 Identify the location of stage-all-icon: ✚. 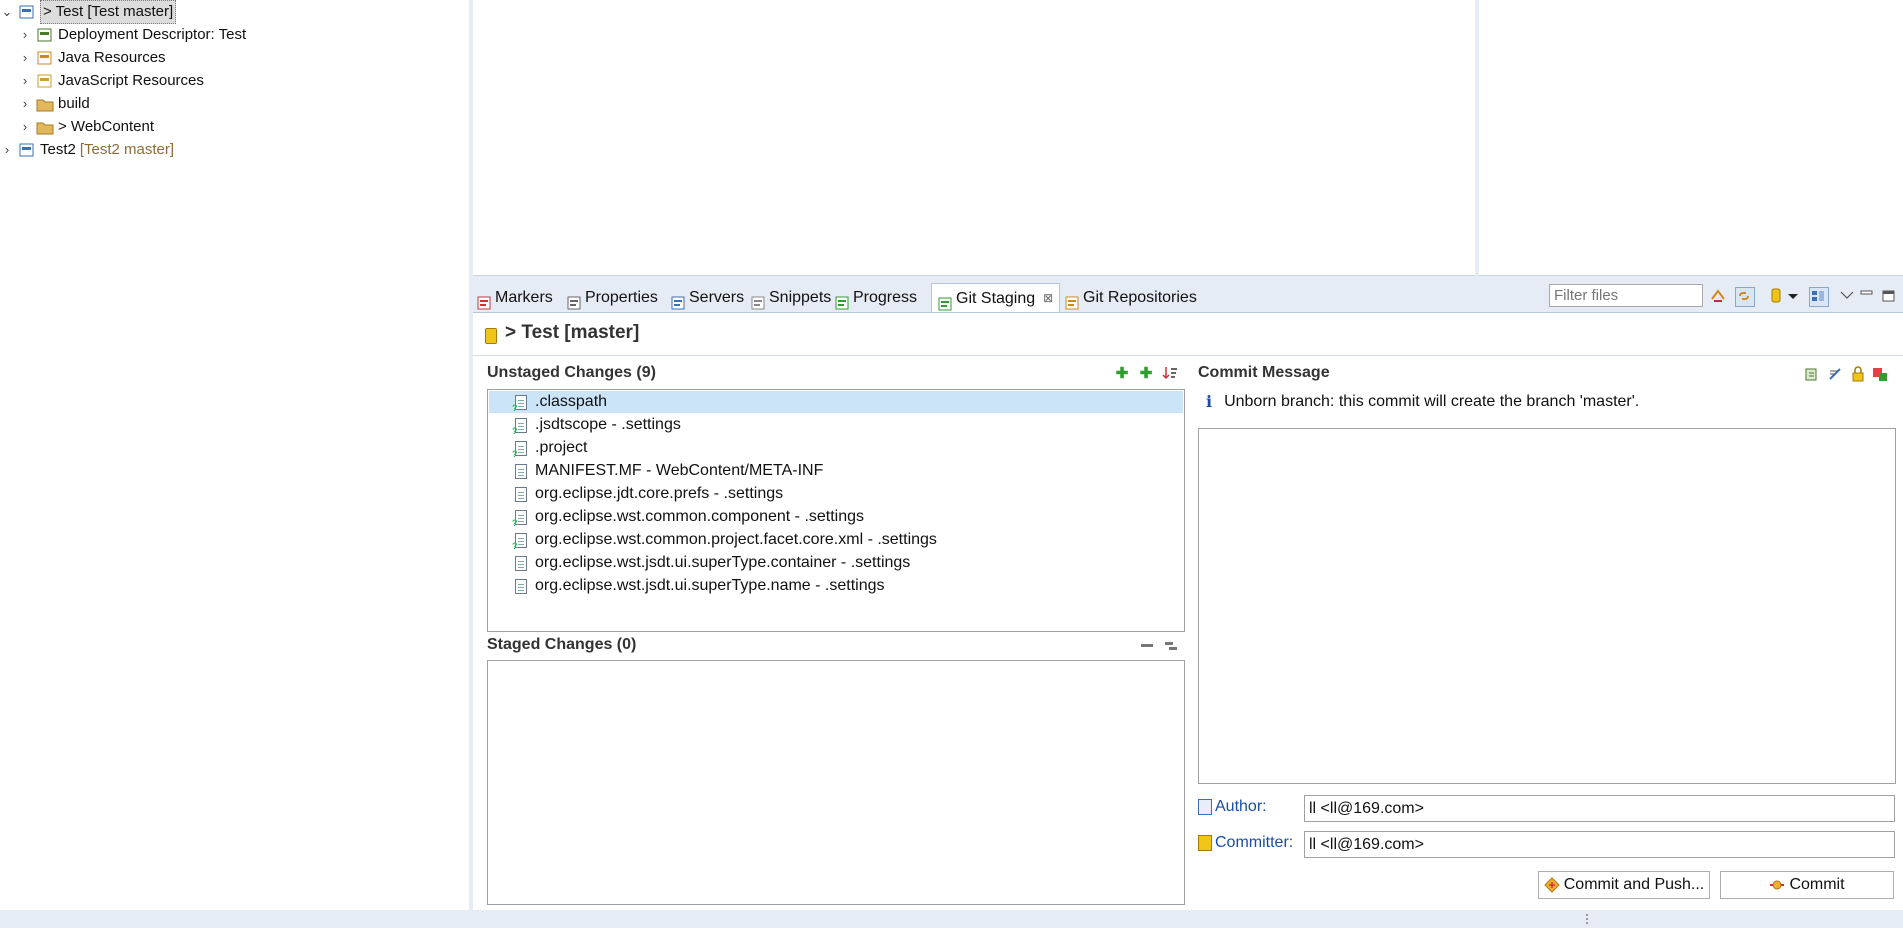
(1146, 374).